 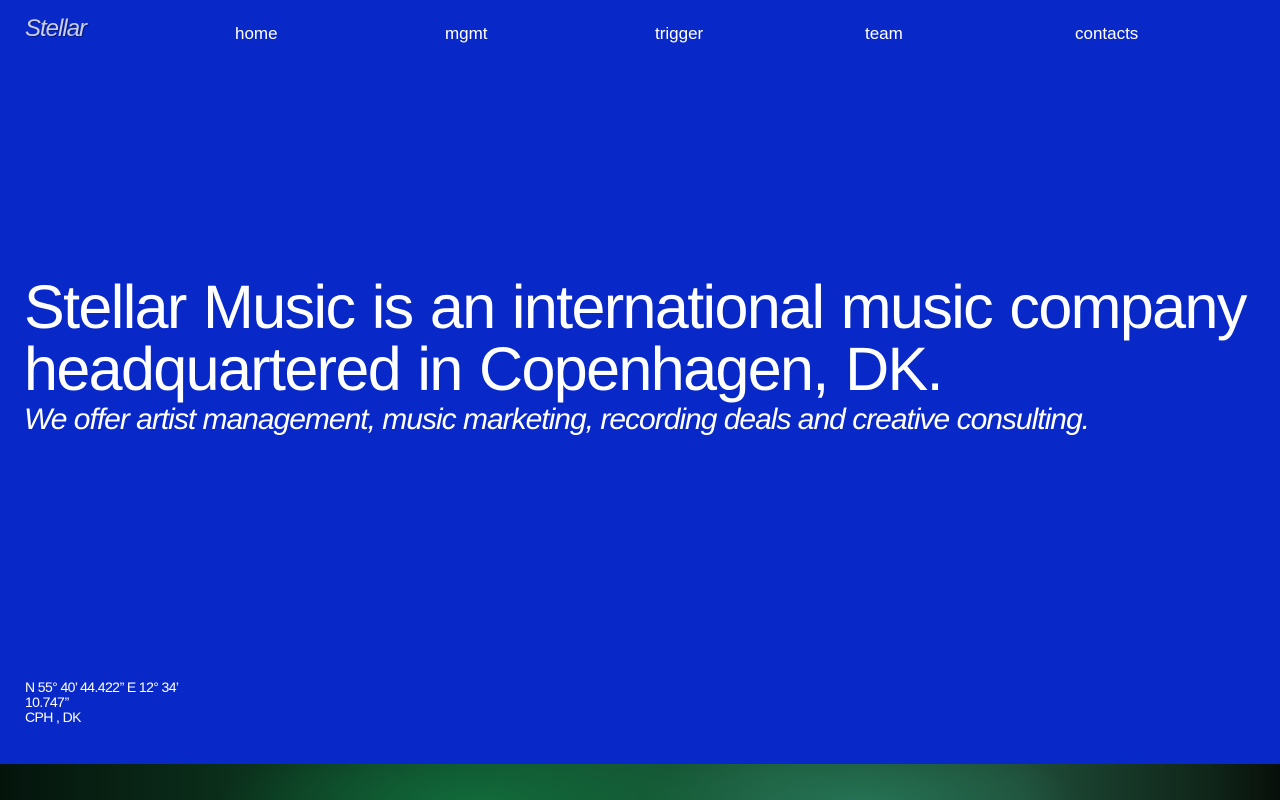 What do you see at coordinates (53, 717) in the screenshot?
I see `city-text: CPH , DK` at bounding box center [53, 717].